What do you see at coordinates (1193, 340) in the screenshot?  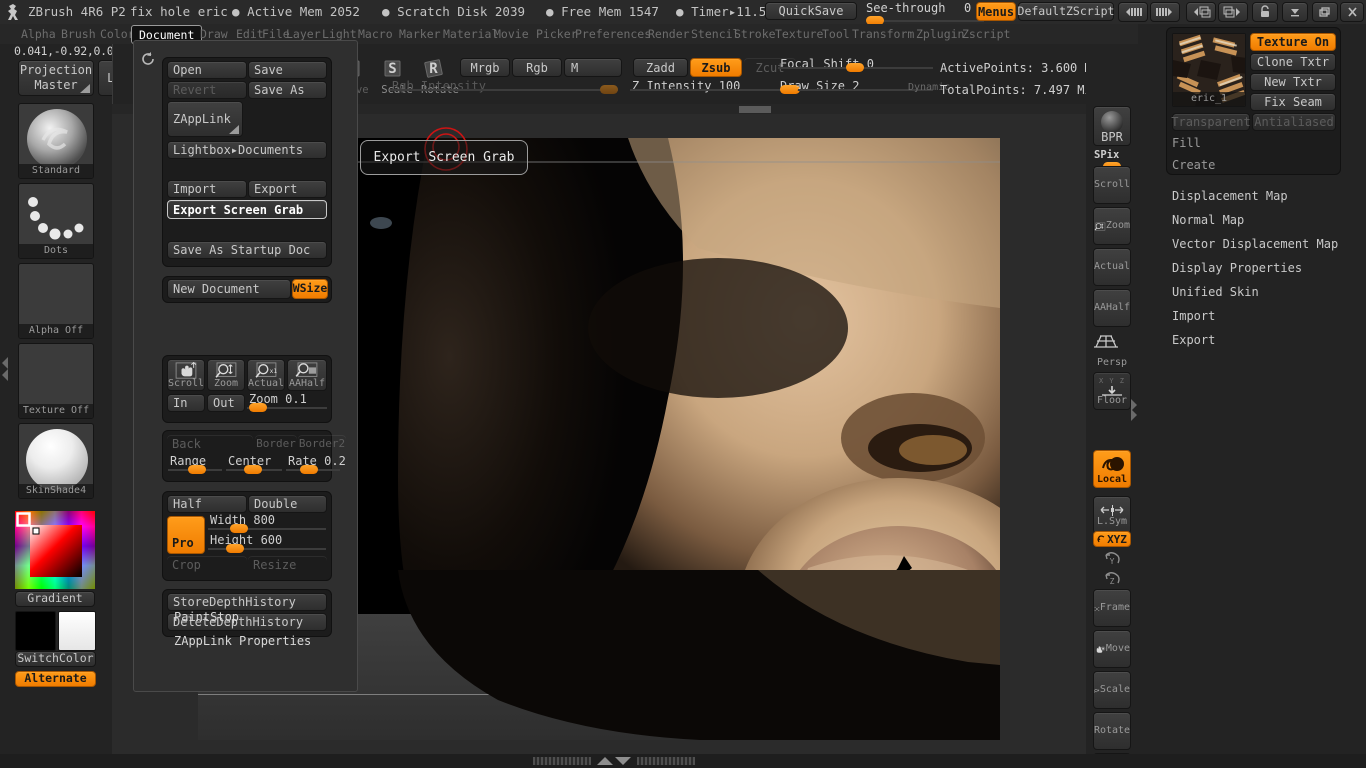 I see `export-item: Export` at bounding box center [1193, 340].